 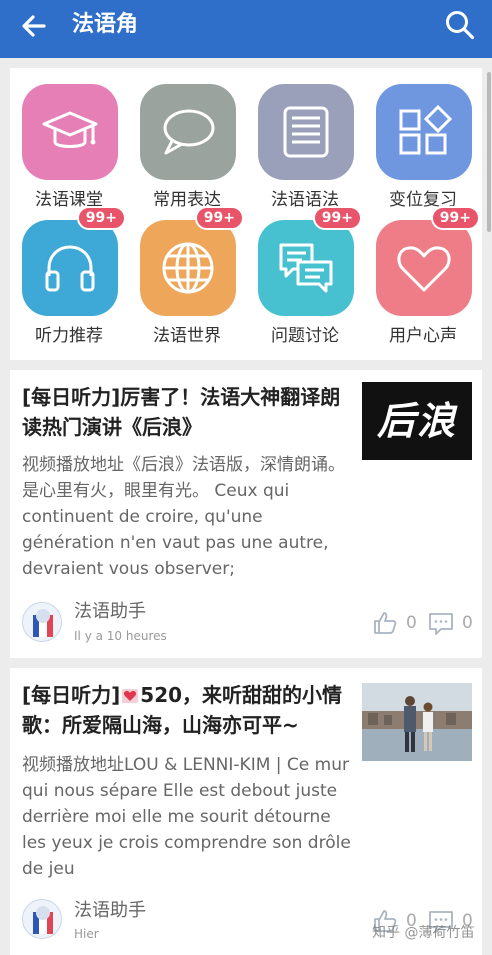 I want to click on category-tile-user-voices: 99+ 用户心声, so click(x=423, y=275).